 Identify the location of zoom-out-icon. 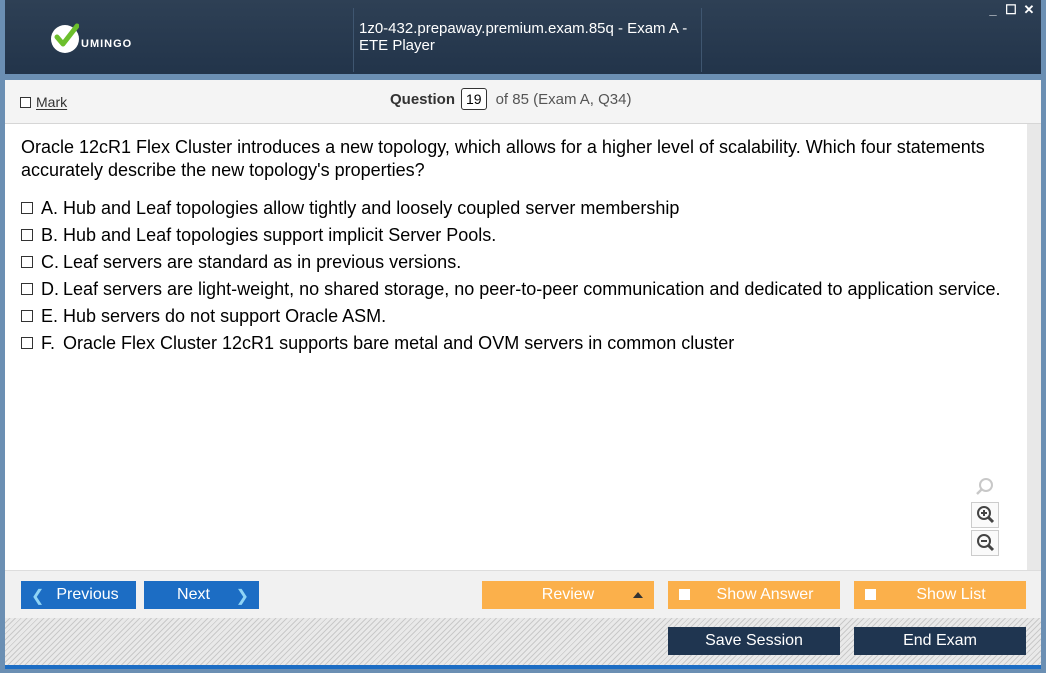
(985, 543).